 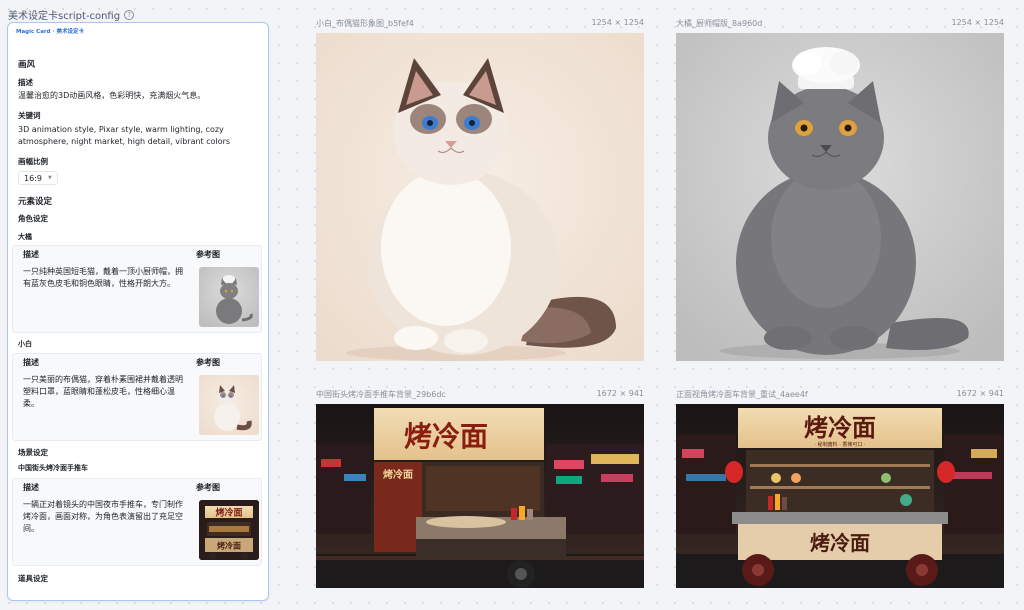 I want to click on character-name: 小白, so click(x=25, y=344).